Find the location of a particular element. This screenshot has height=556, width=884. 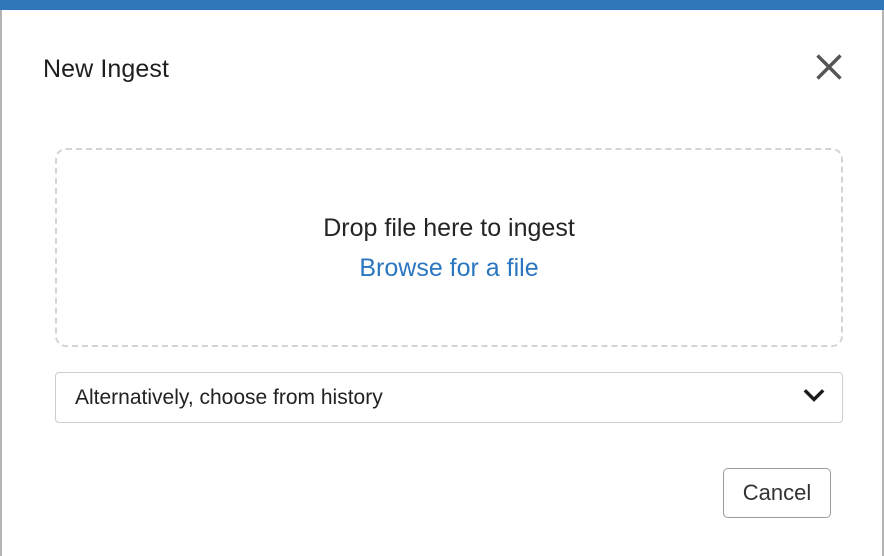

close-button is located at coordinates (829, 67).